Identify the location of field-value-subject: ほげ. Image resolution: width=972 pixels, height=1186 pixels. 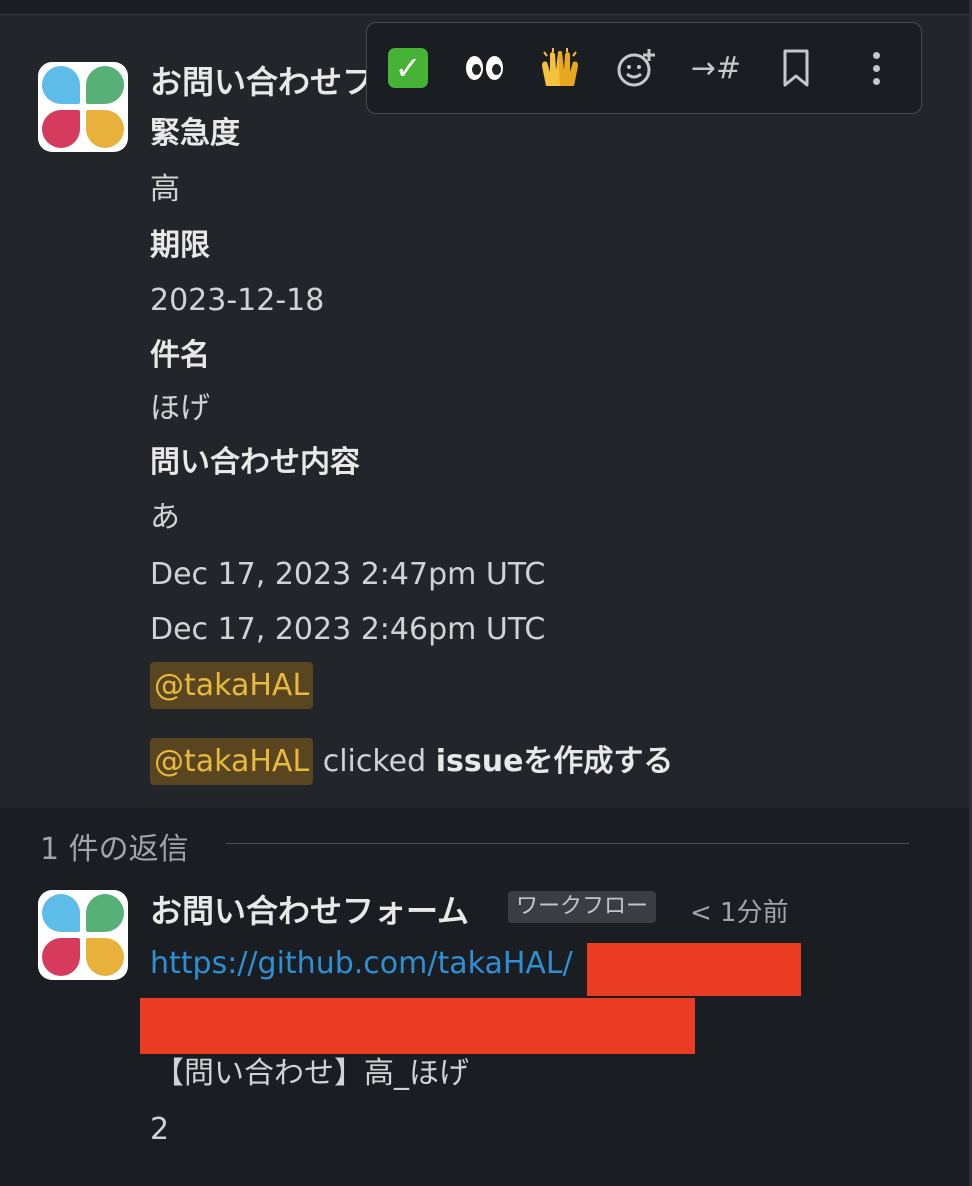
(180, 408).